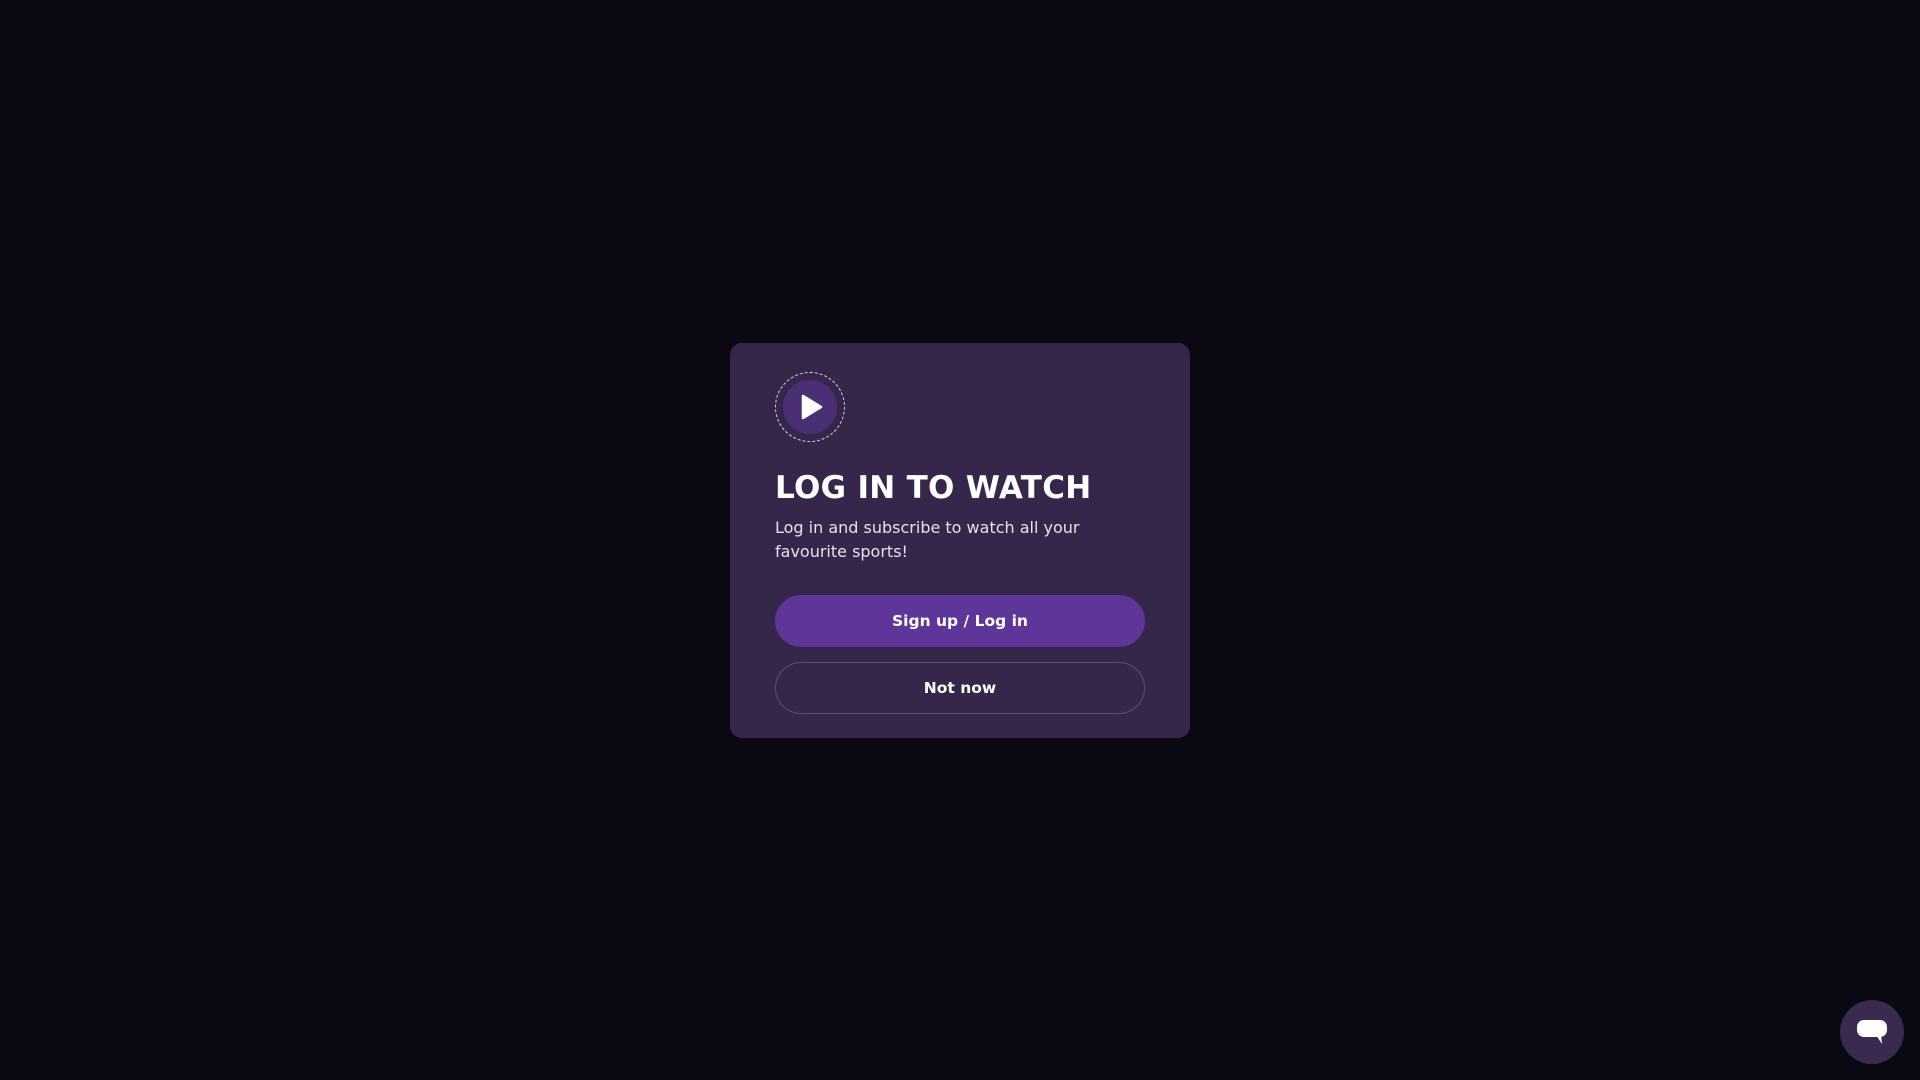 Image resolution: width=1920 pixels, height=1080 pixels. I want to click on not-now-label: Not now, so click(960, 688).